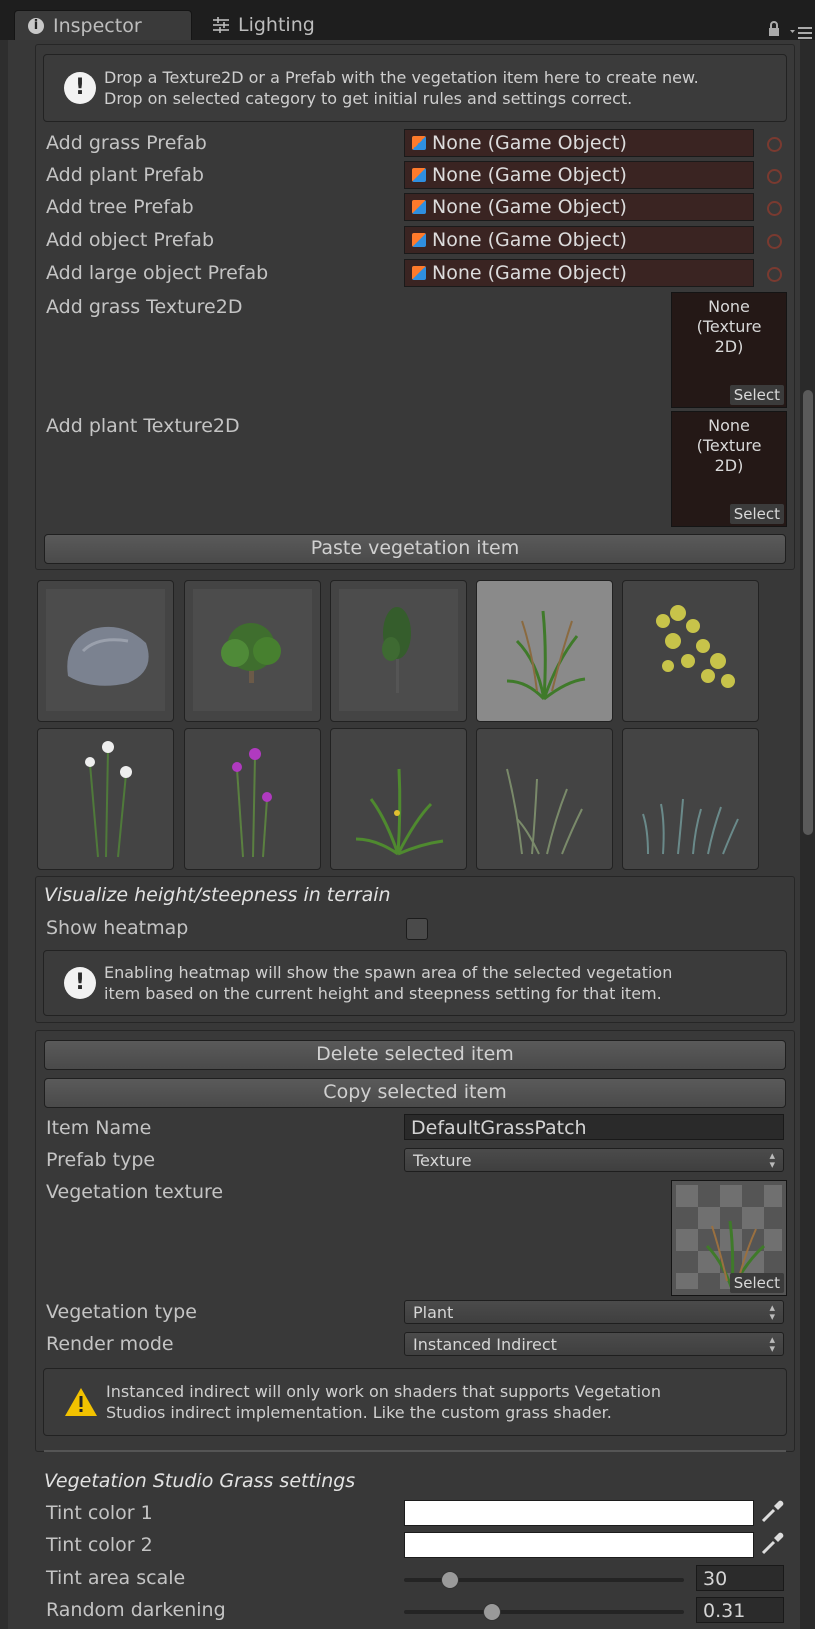 The image size is (815, 1629). I want to click on heatmap-section-title: Visualize height/steepness in terrain, so click(217, 895).